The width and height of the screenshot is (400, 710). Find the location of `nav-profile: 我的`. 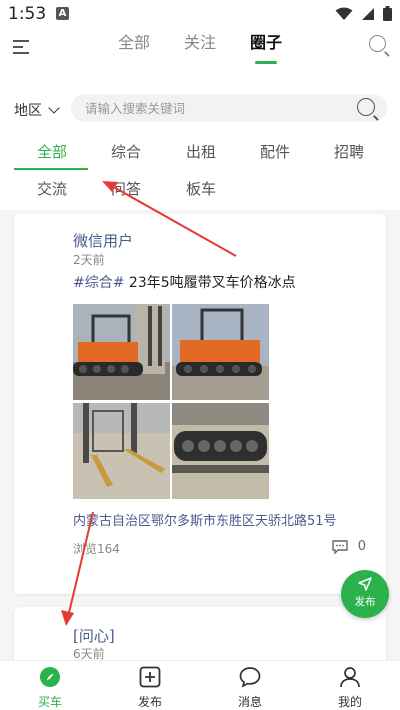

nav-profile: 我的 is located at coordinates (350, 685).